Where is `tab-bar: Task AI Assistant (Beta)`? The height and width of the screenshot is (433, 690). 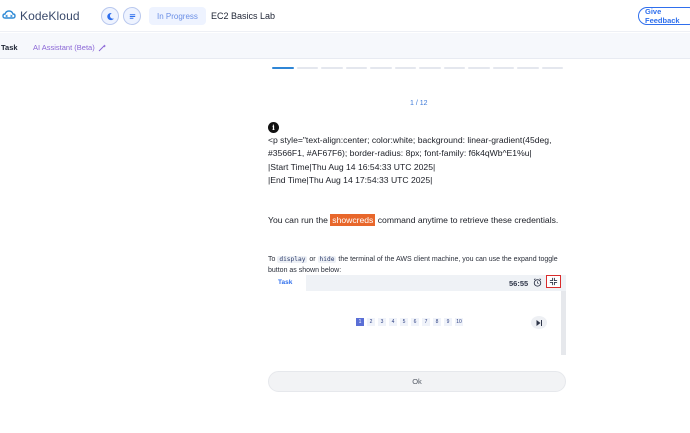 tab-bar: Task AI Assistant (Beta) is located at coordinates (345, 46).